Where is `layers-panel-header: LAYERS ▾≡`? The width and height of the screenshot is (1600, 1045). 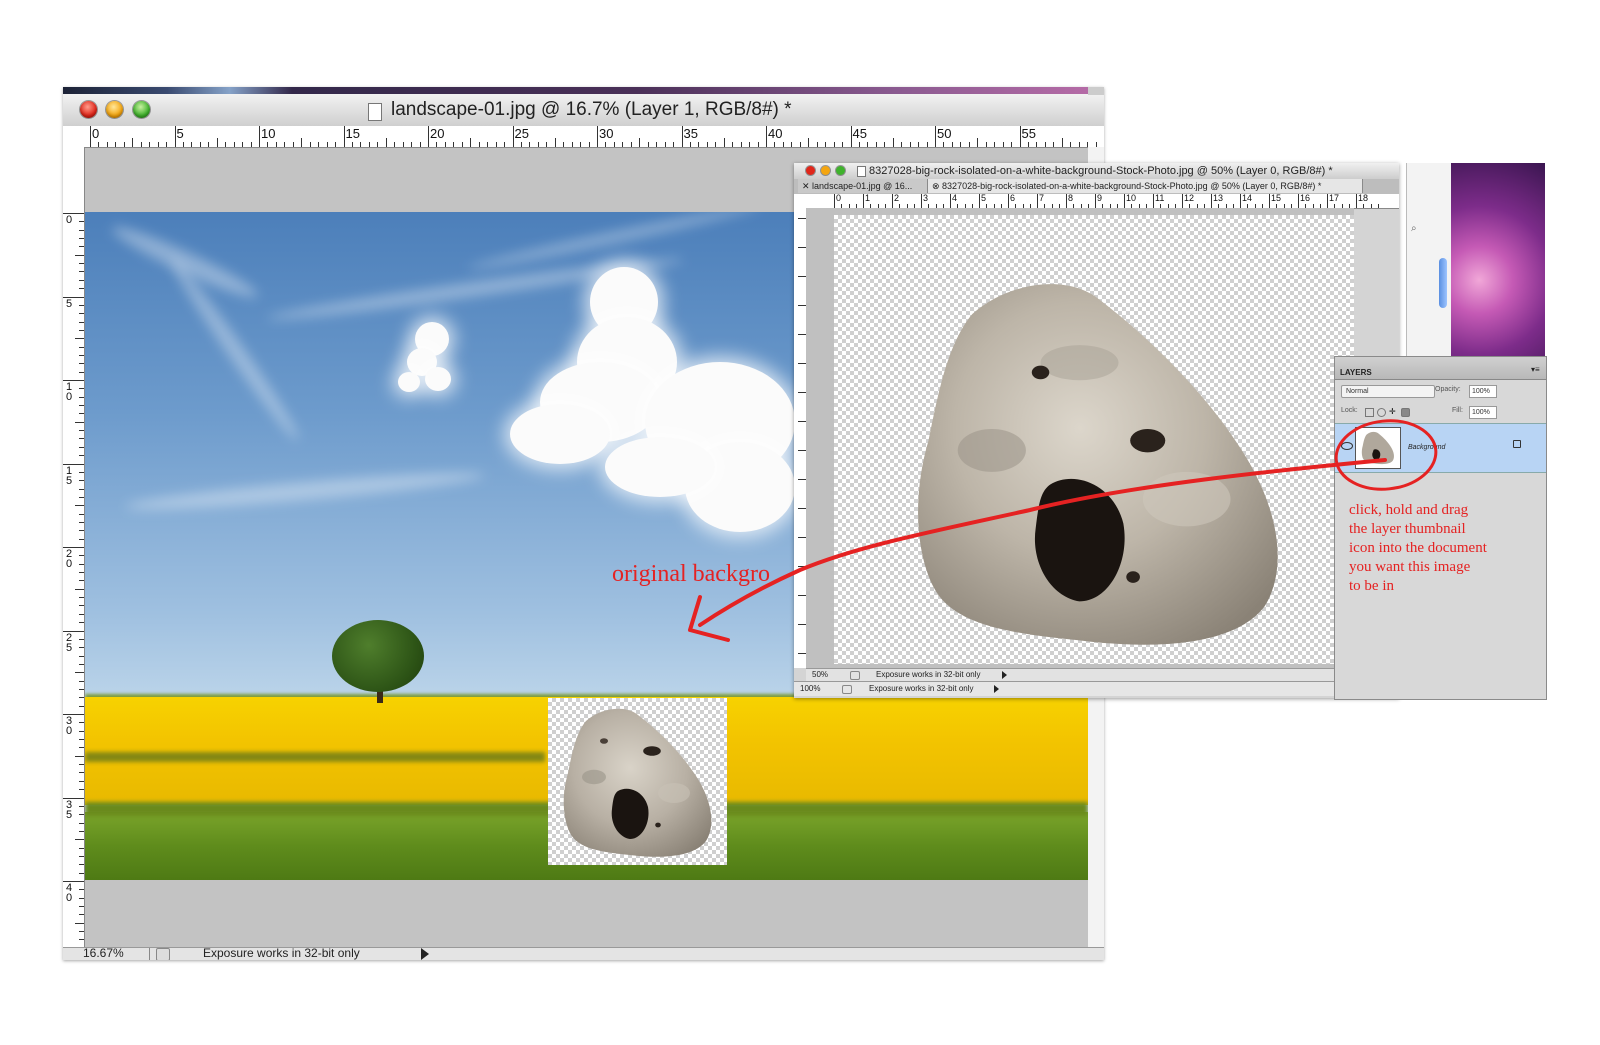 layers-panel-header: LAYERS ▾≡ is located at coordinates (1440, 368).